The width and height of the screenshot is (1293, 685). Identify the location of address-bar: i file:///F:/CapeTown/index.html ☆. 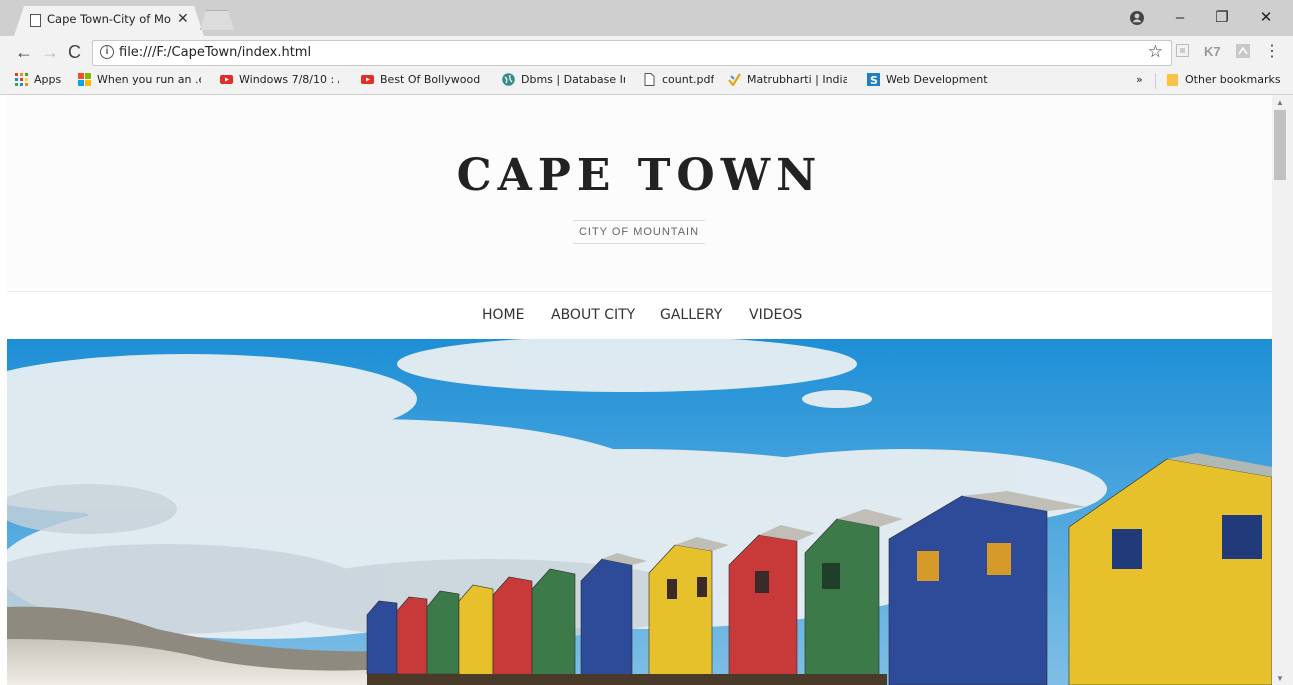
(632, 53).